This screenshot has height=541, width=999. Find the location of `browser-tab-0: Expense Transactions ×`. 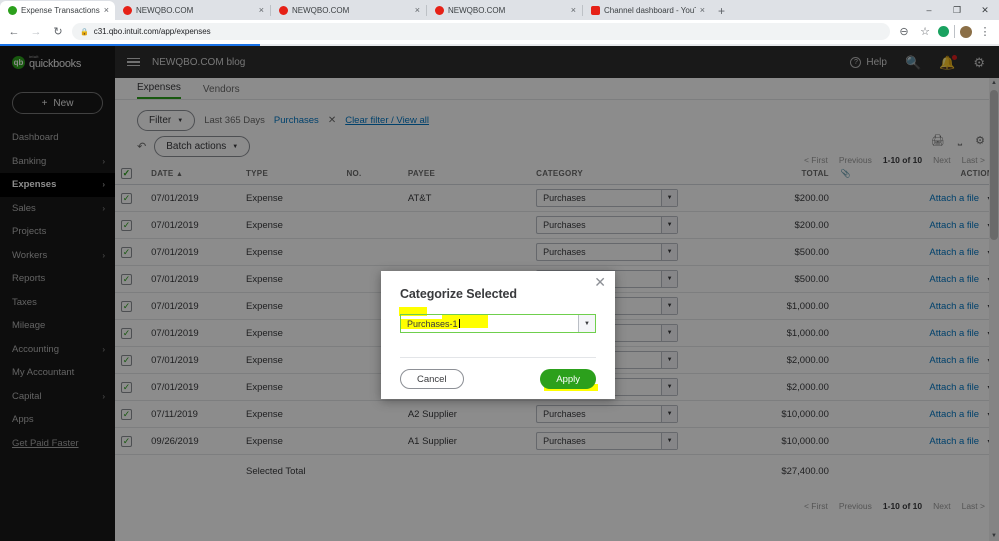

browser-tab-0: Expense Transactions × is located at coordinates (57, 10).